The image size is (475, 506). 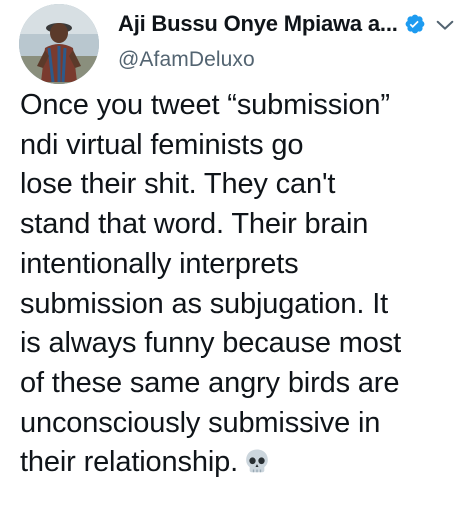 What do you see at coordinates (245, 463) in the screenshot?
I see `tweet-text-line-last: their relationship.💀` at bounding box center [245, 463].